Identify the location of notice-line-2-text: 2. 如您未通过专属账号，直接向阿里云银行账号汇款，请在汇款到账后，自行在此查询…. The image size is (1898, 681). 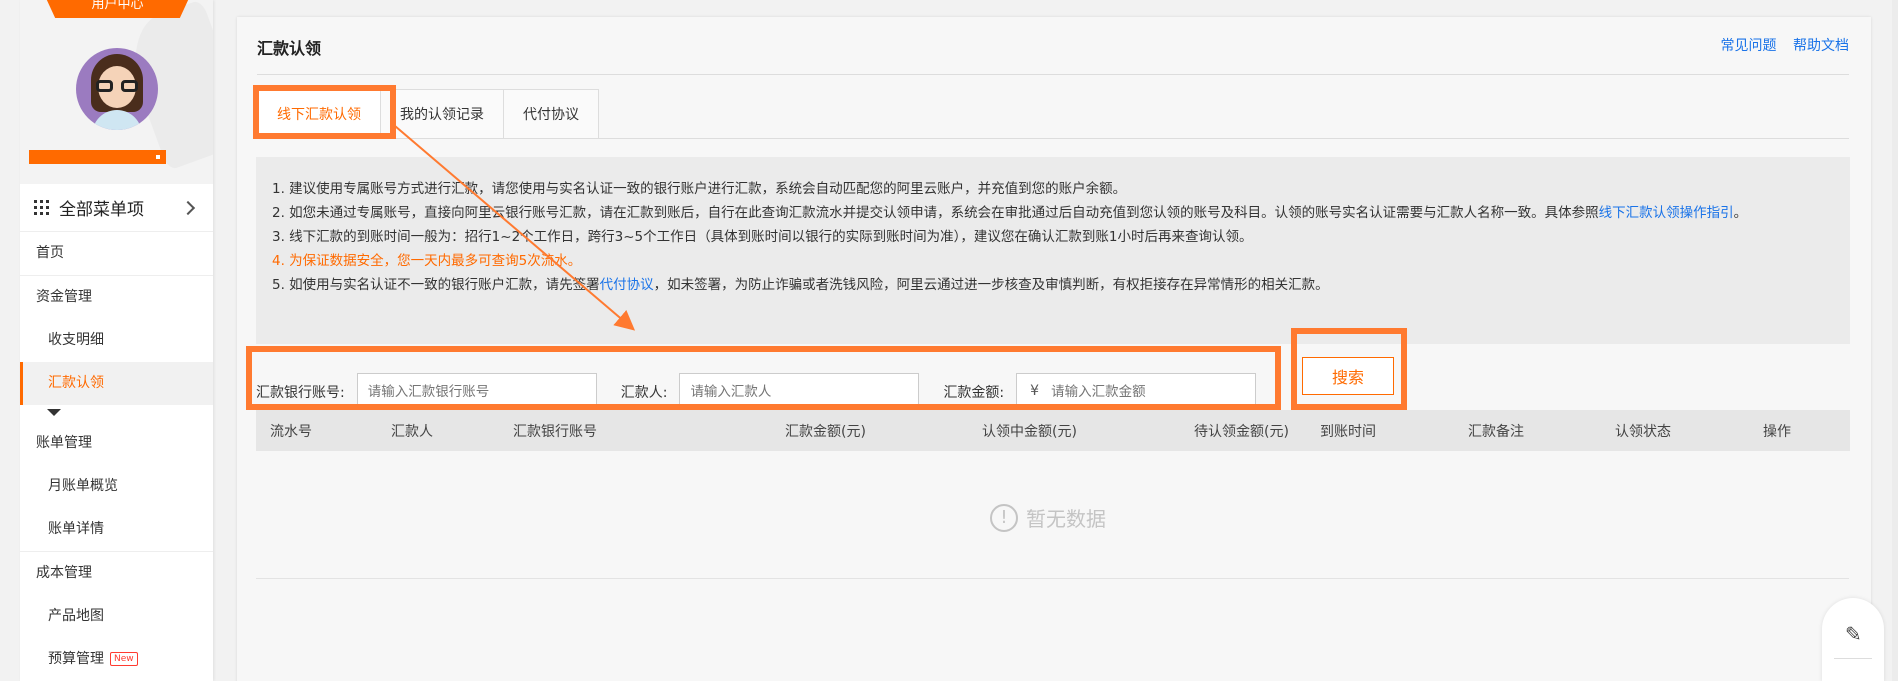
(935, 213).